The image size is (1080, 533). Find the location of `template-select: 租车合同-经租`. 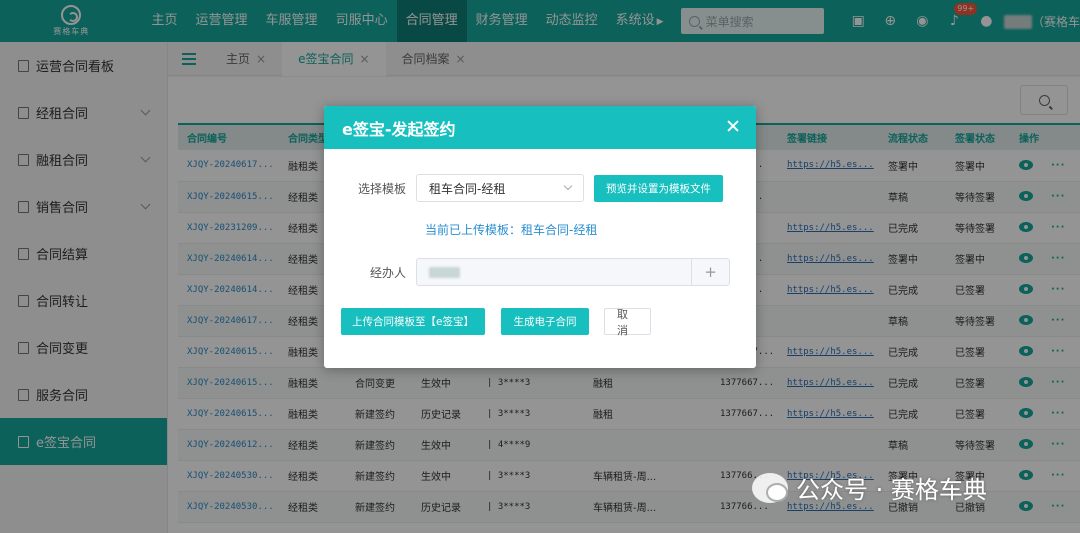

template-select: 租车合同-经租 is located at coordinates (500, 188).